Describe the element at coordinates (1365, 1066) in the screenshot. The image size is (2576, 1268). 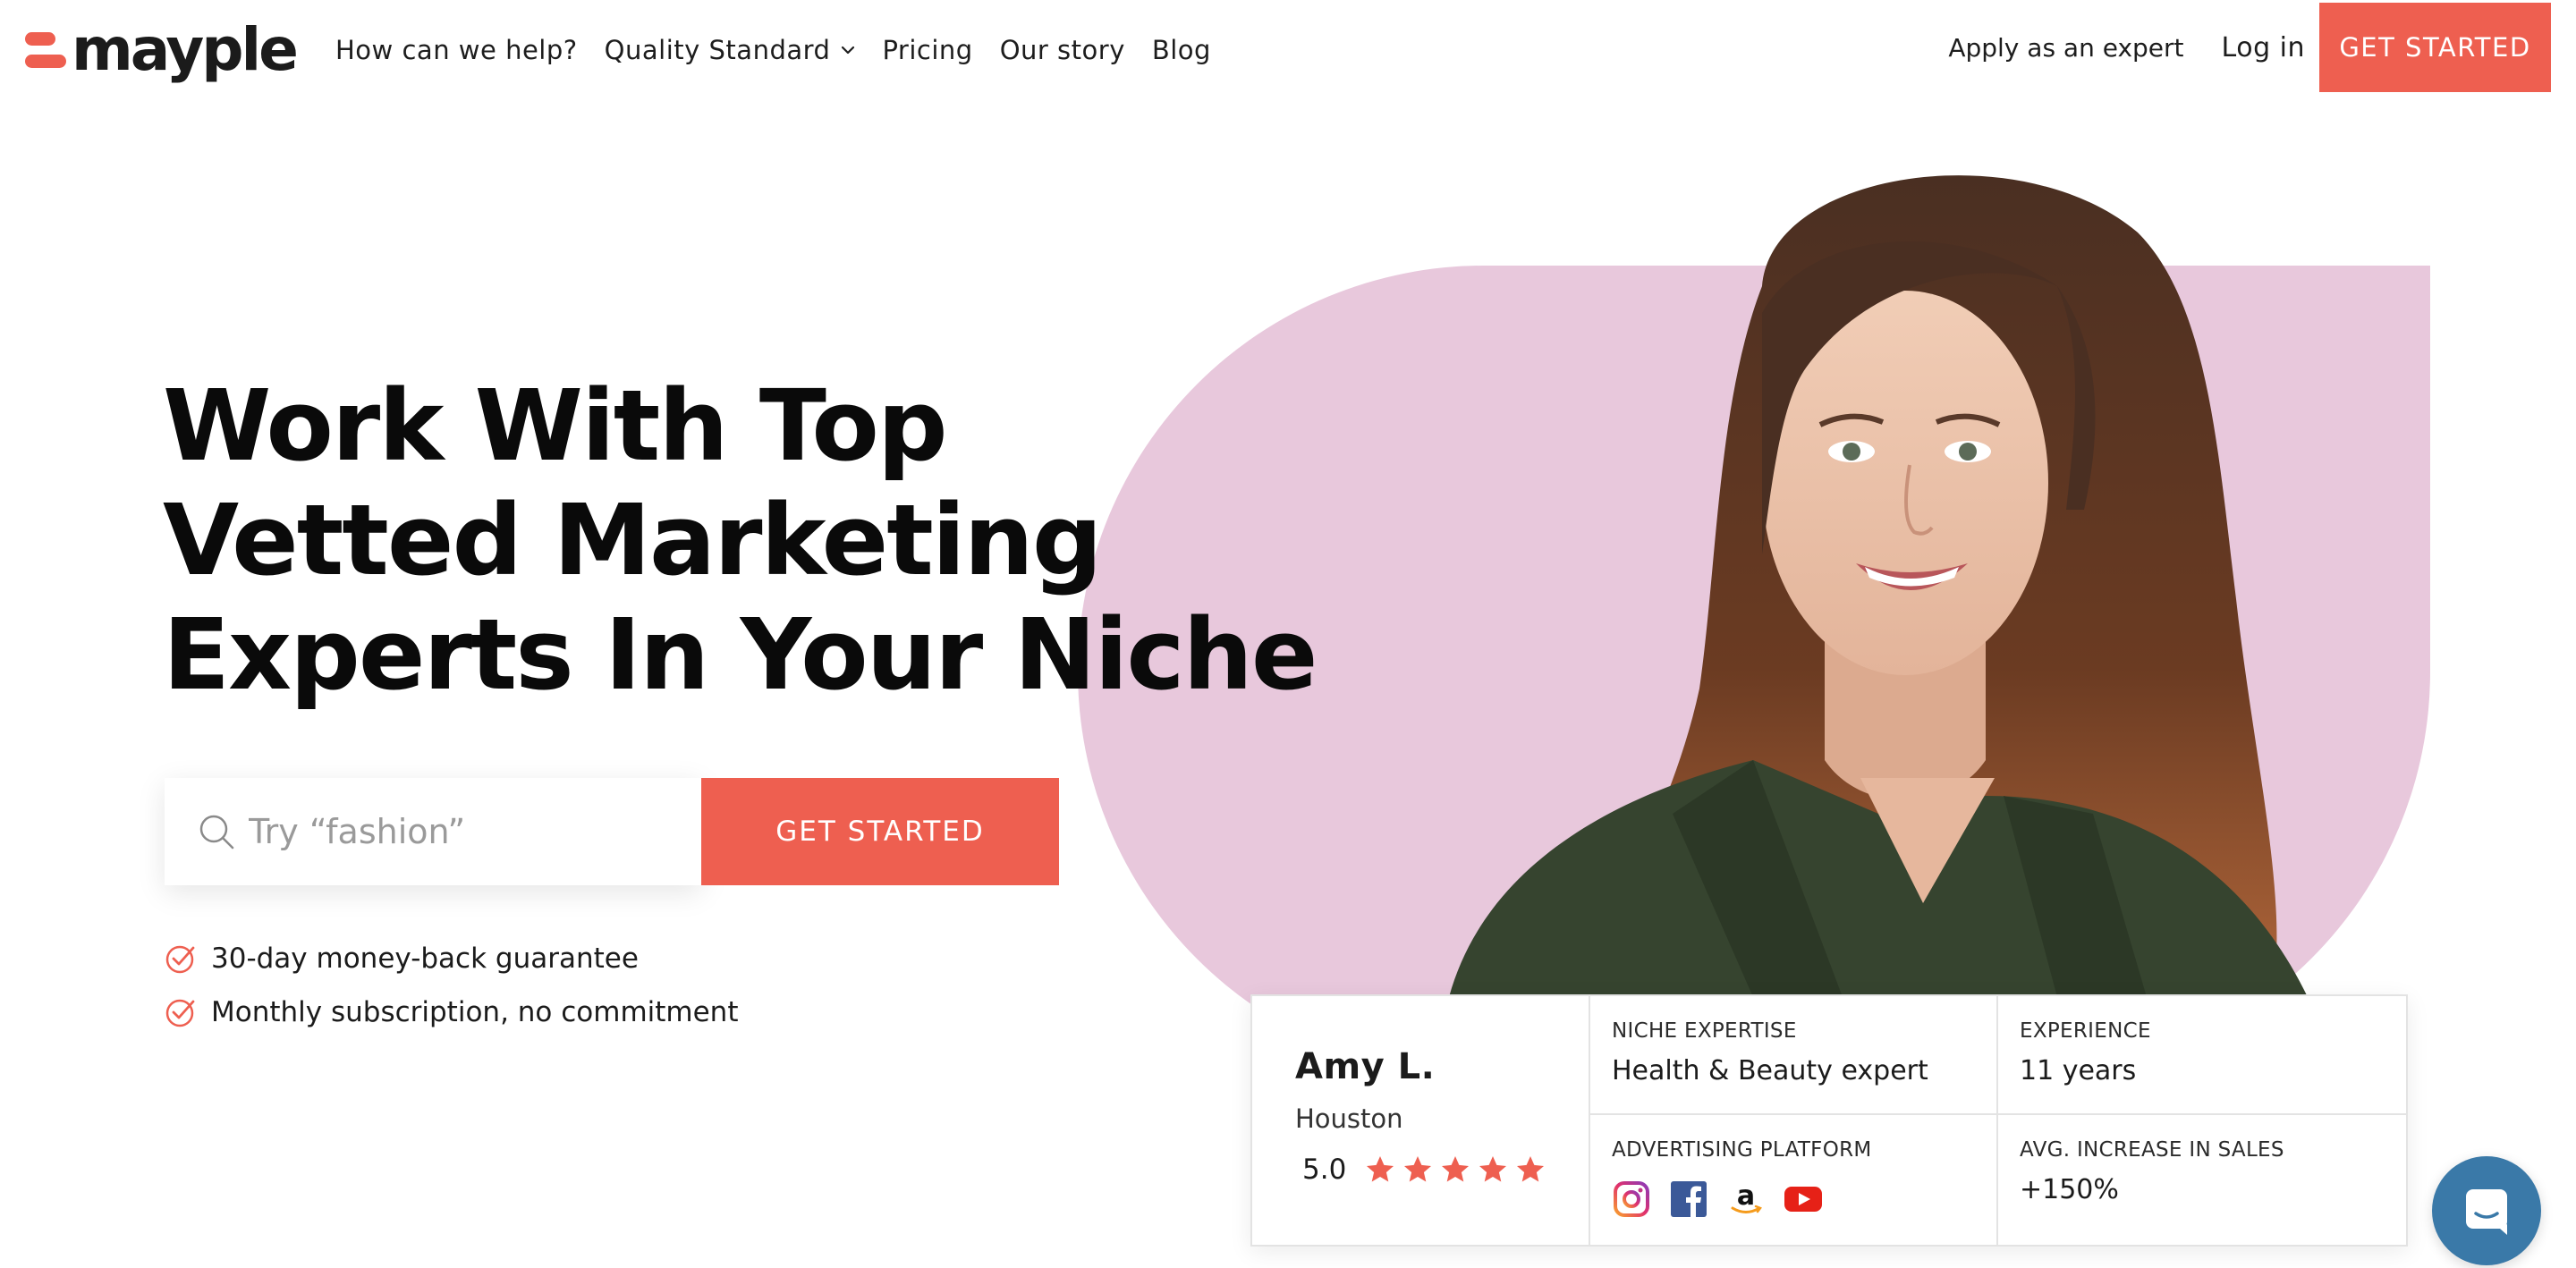
I see `expert-name: Amy L.` at that location.